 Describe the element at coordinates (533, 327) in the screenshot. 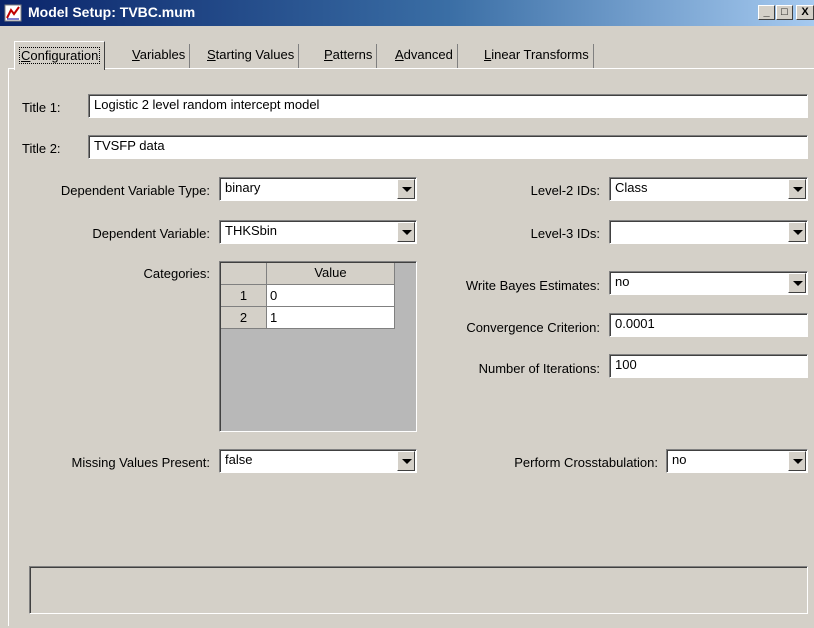

I see `convergence-label: Convergence Criterion:` at that location.